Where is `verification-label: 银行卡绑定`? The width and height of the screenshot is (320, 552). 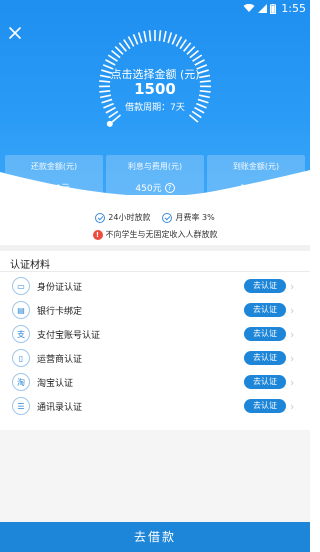
verification-label: 银行卡绑定 is located at coordinates (60, 311).